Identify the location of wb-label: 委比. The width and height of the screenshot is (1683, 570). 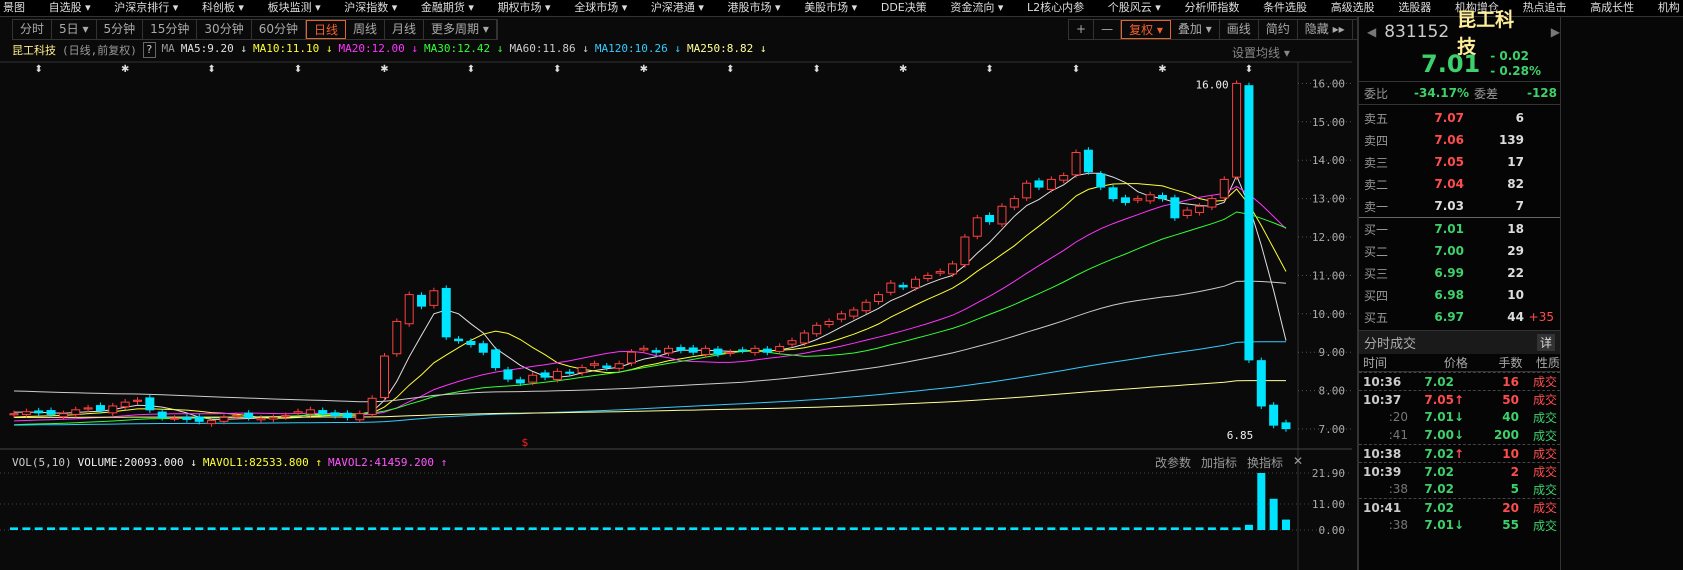
(1376, 93).